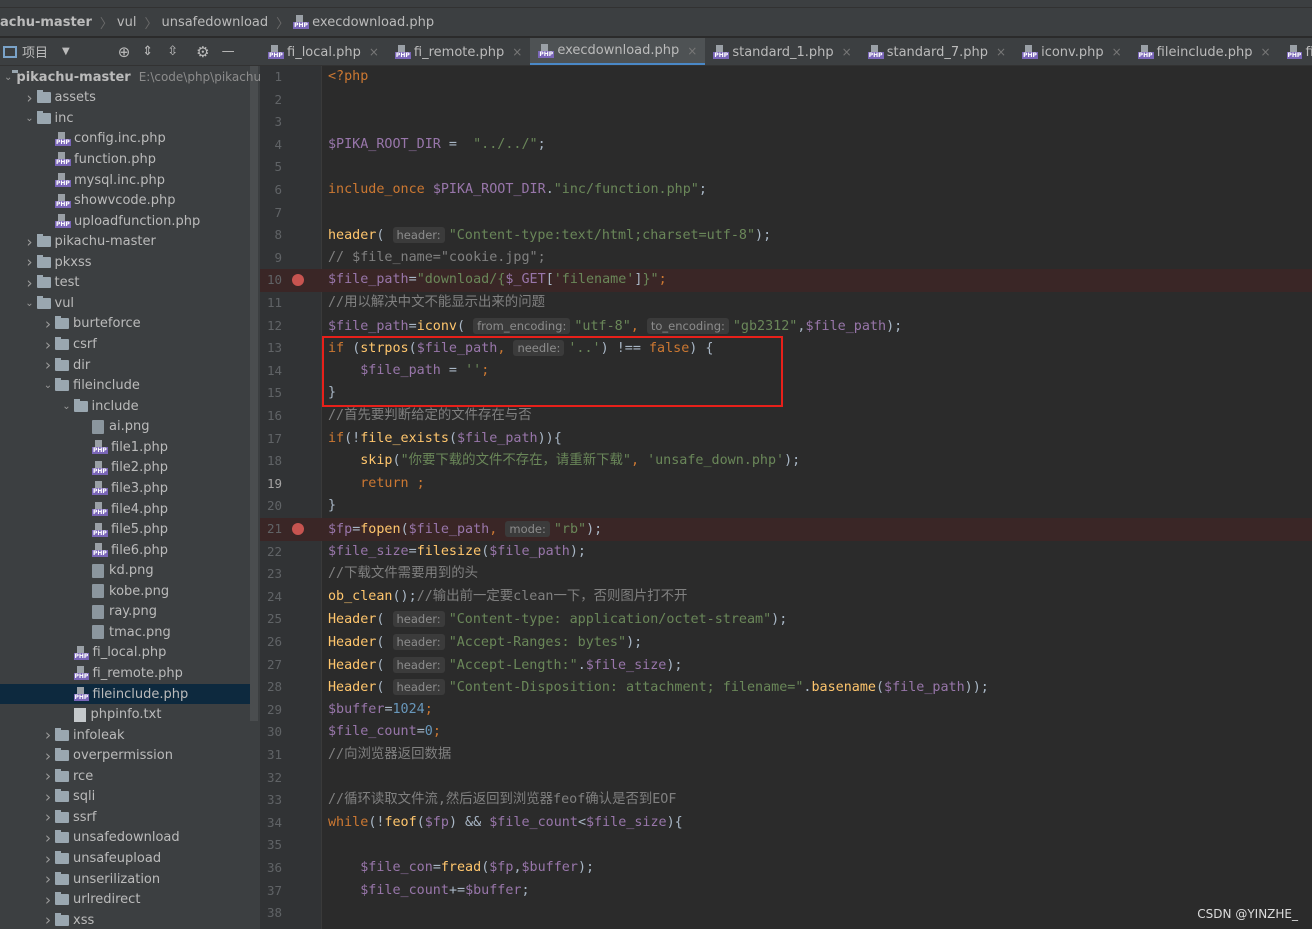 The image size is (1312, 929). What do you see at coordinates (125, 735) in the screenshot?
I see `tree-item: › infoleak` at bounding box center [125, 735].